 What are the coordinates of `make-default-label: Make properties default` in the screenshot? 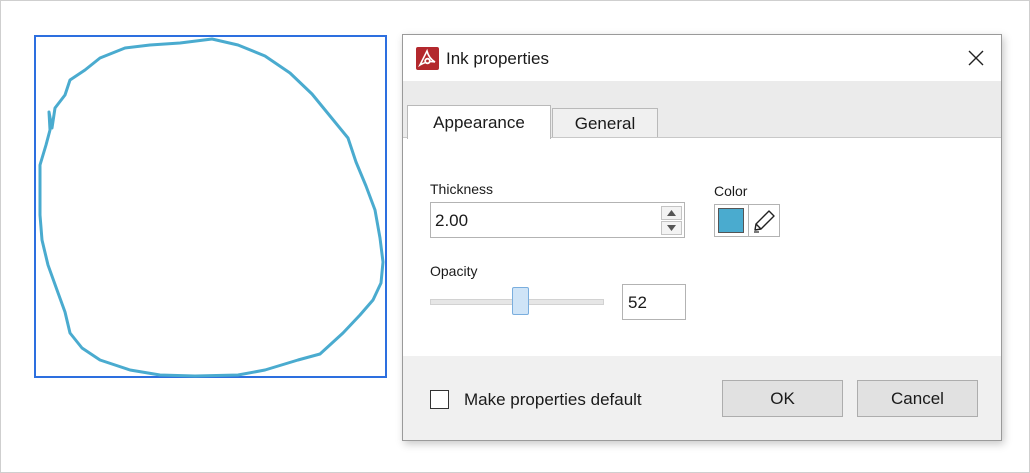 It's located at (553, 400).